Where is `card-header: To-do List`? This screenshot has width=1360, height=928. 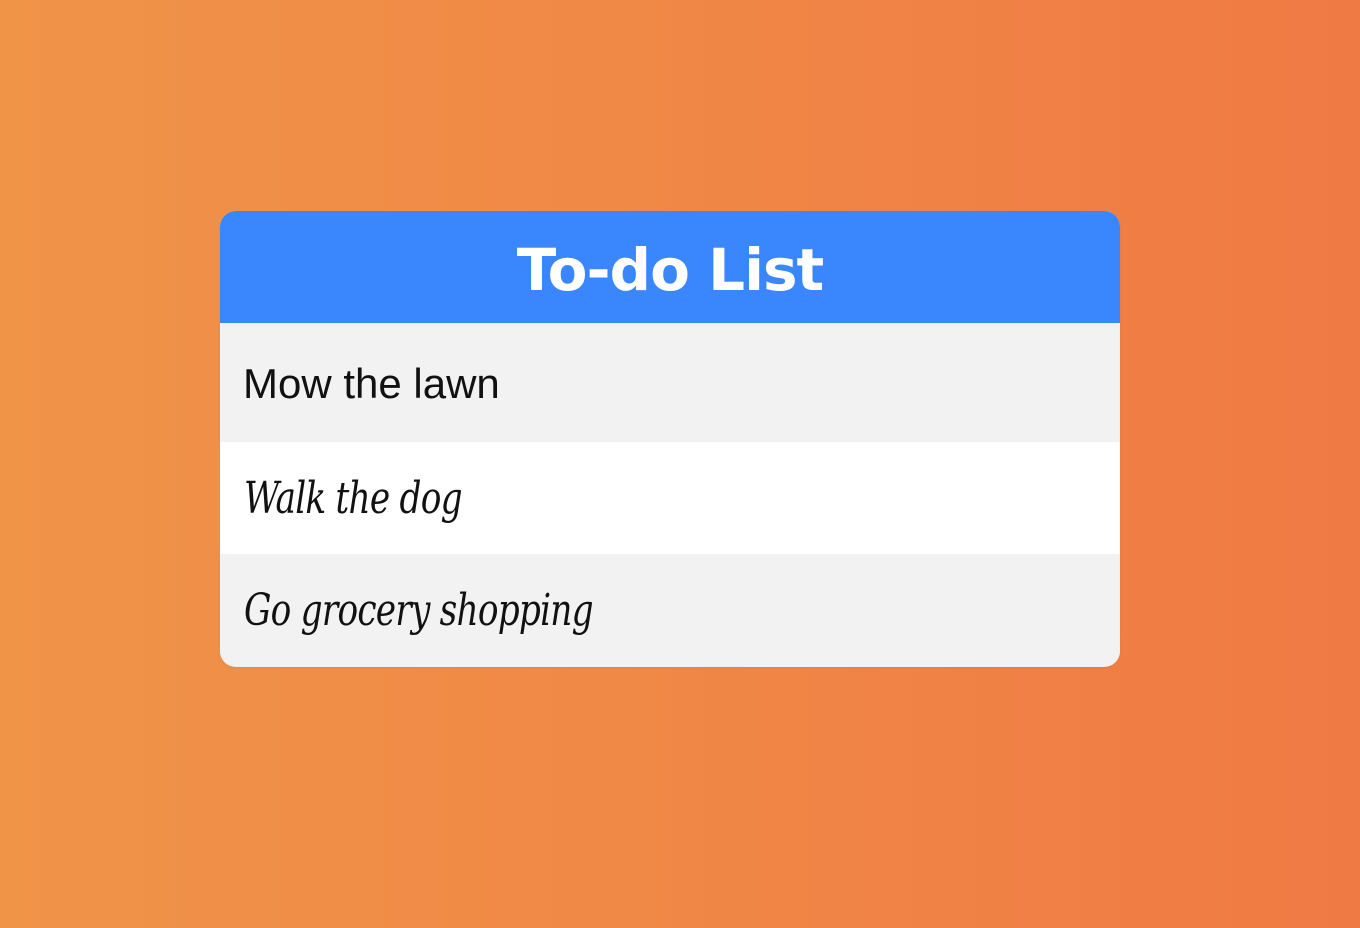 card-header: To-do List is located at coordinates (670, 267).